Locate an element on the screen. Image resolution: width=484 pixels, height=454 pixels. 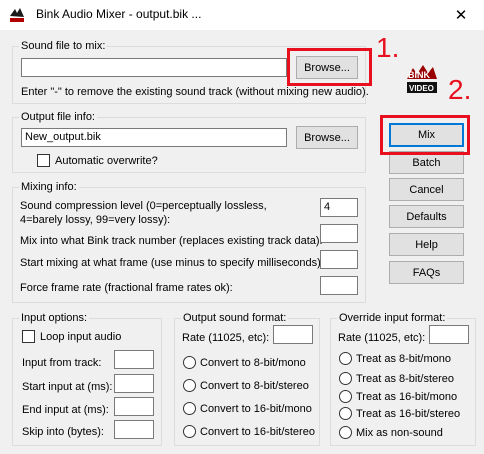
radio-convert-16bit-mono-label: Convert to 16-bit/mono is located at coordinates (256, 409).